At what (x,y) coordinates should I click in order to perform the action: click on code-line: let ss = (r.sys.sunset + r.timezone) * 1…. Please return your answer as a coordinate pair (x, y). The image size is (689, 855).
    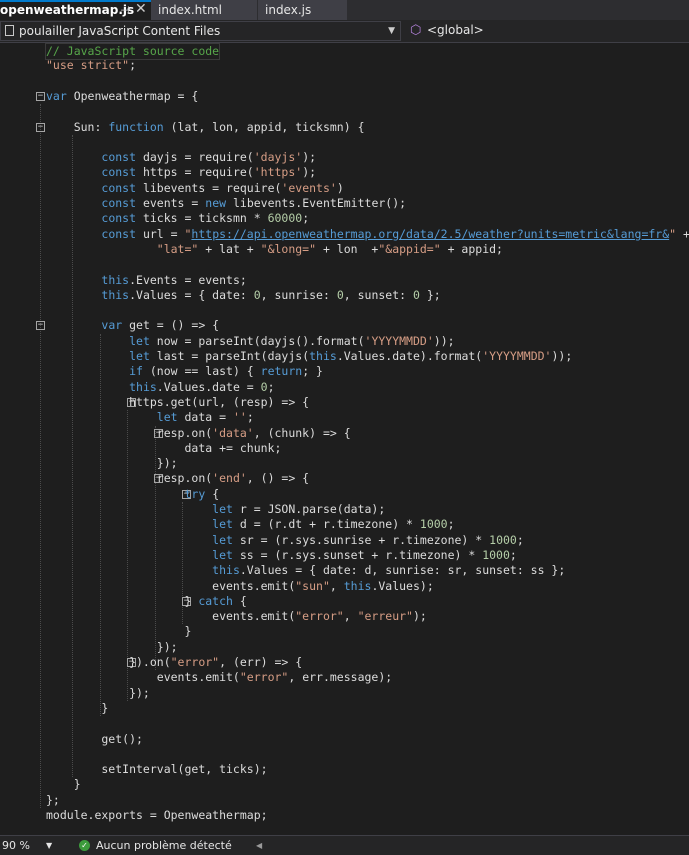
    Looking at the image, I should click on (281, 555).